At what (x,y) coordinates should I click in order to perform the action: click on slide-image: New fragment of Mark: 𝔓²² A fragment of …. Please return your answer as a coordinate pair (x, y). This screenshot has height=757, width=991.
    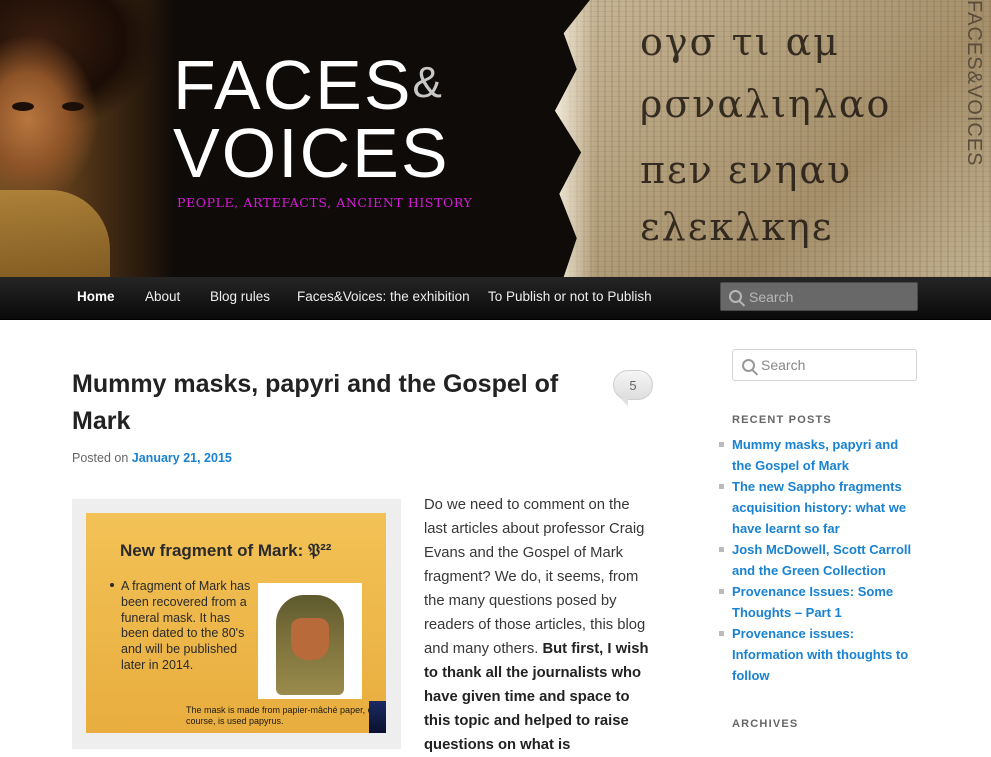
    Looking at the image, I should click on (236, 623).